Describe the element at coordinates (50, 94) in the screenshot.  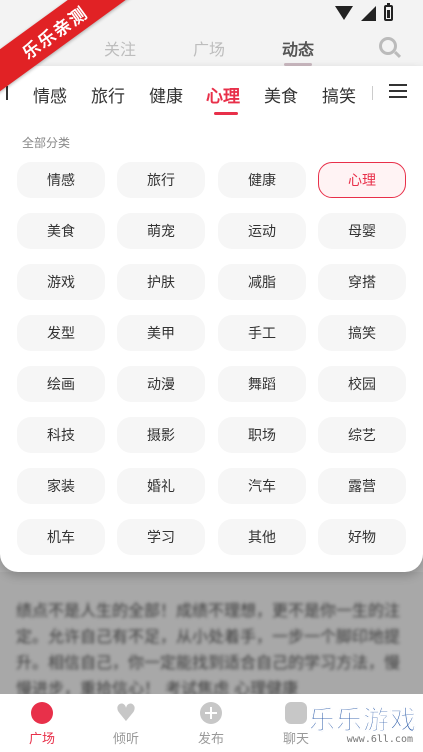
I see `category-tab-emotion: 情感` at that location.